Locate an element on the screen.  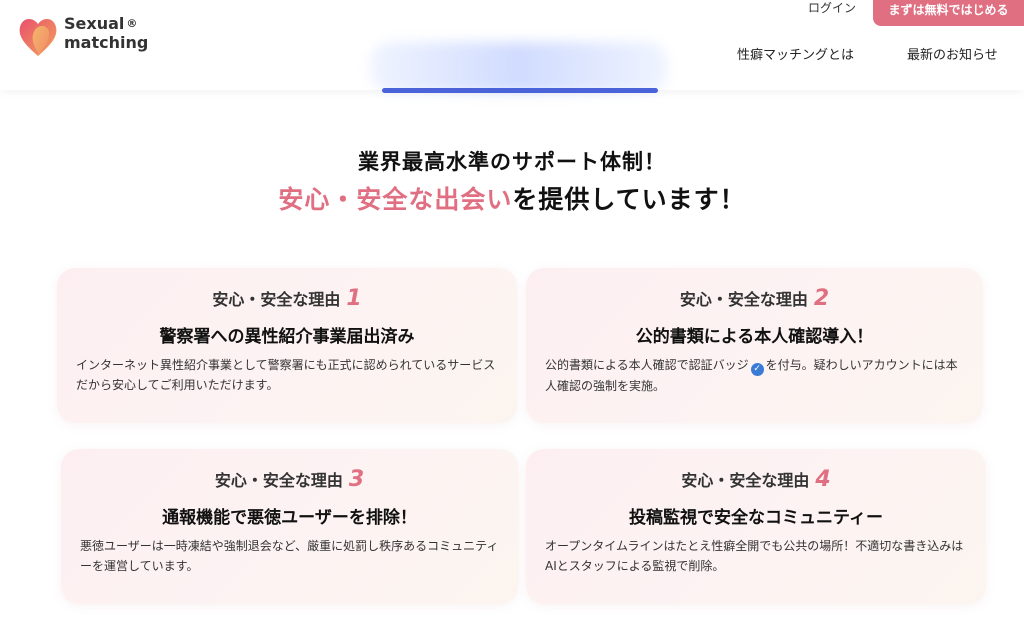
subheading-rest: を提供しています！ is located at coordinates (629, 199).